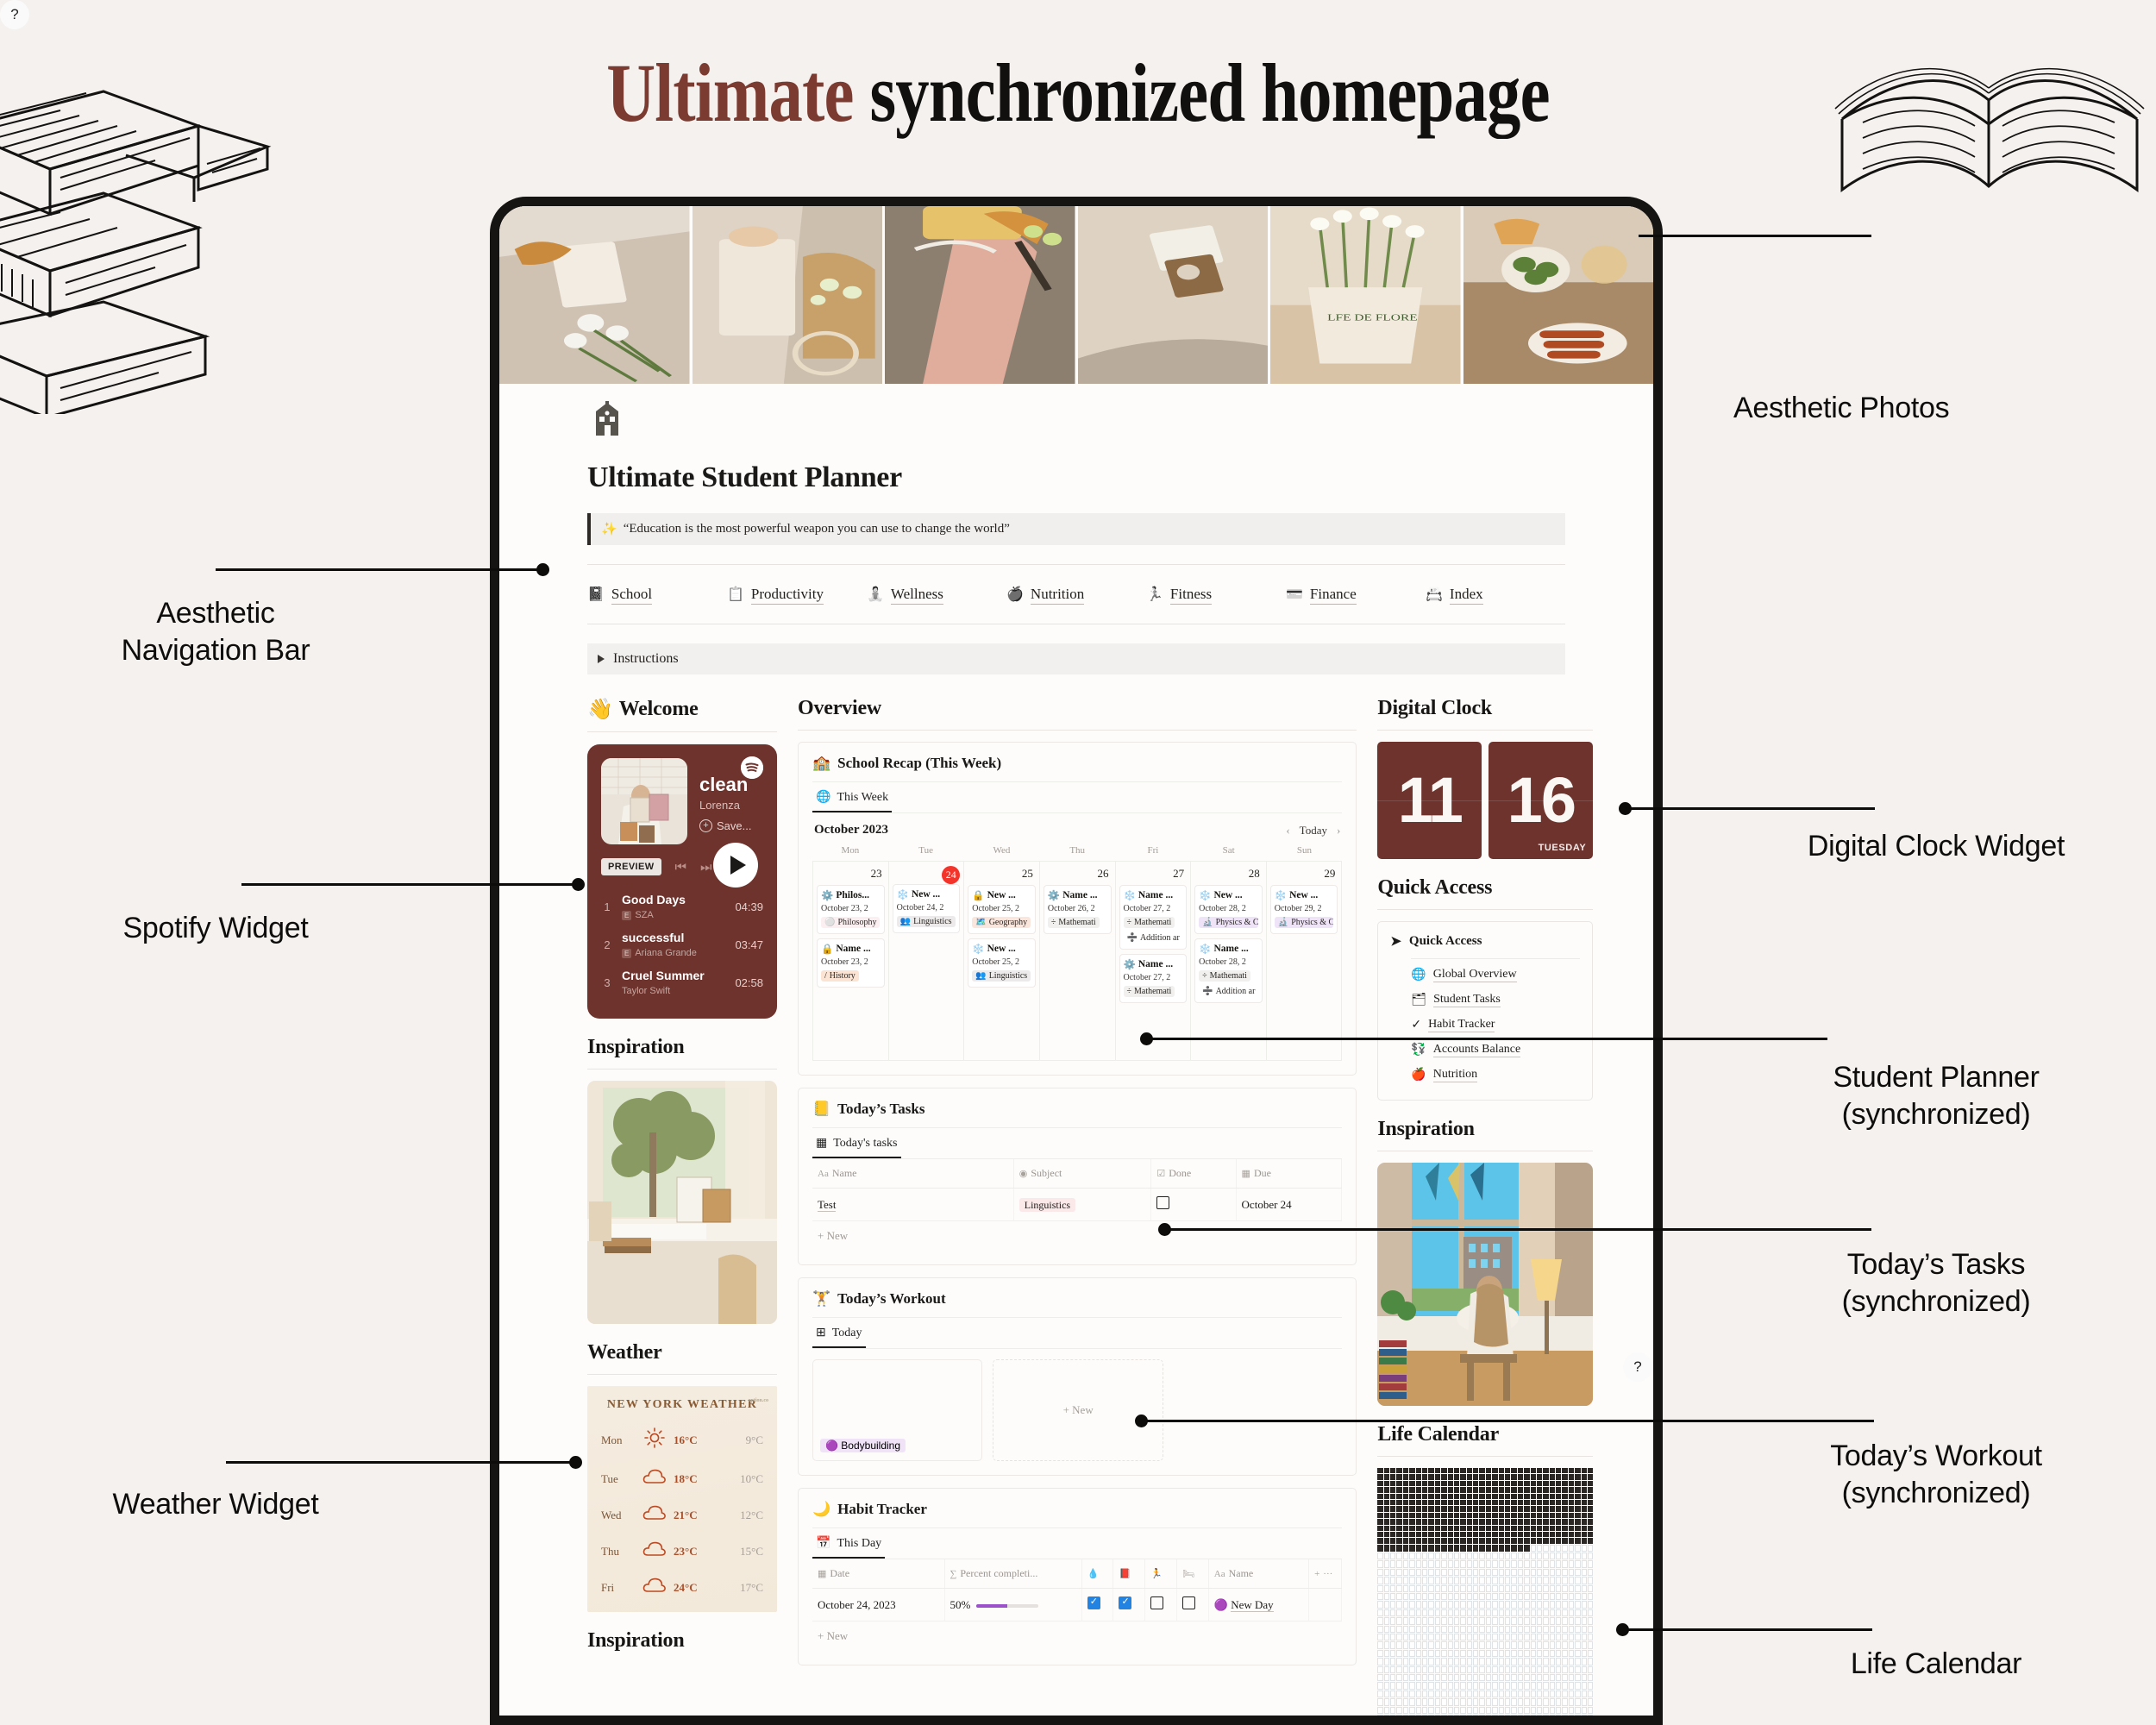  What do you see at coordinates (951, 875) in the screenshot?
I see `calendar-today-number: 24` at bounding box center [951, 875].